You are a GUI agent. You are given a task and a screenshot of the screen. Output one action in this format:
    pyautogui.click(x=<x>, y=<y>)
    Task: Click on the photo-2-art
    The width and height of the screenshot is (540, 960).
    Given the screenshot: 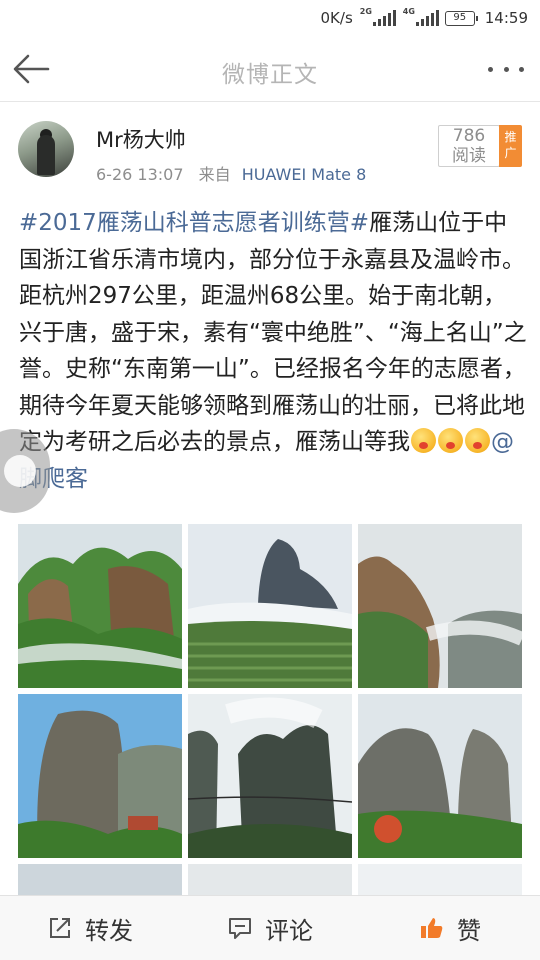 What is the action you would take?
    pyautogui.click(x=270, y=606)
    